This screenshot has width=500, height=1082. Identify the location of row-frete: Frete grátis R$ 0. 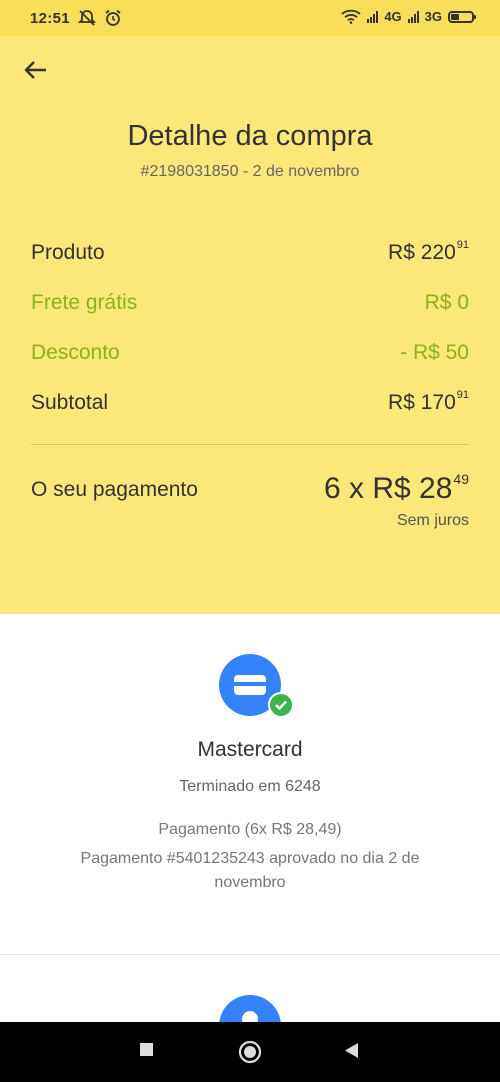
(250, 303).